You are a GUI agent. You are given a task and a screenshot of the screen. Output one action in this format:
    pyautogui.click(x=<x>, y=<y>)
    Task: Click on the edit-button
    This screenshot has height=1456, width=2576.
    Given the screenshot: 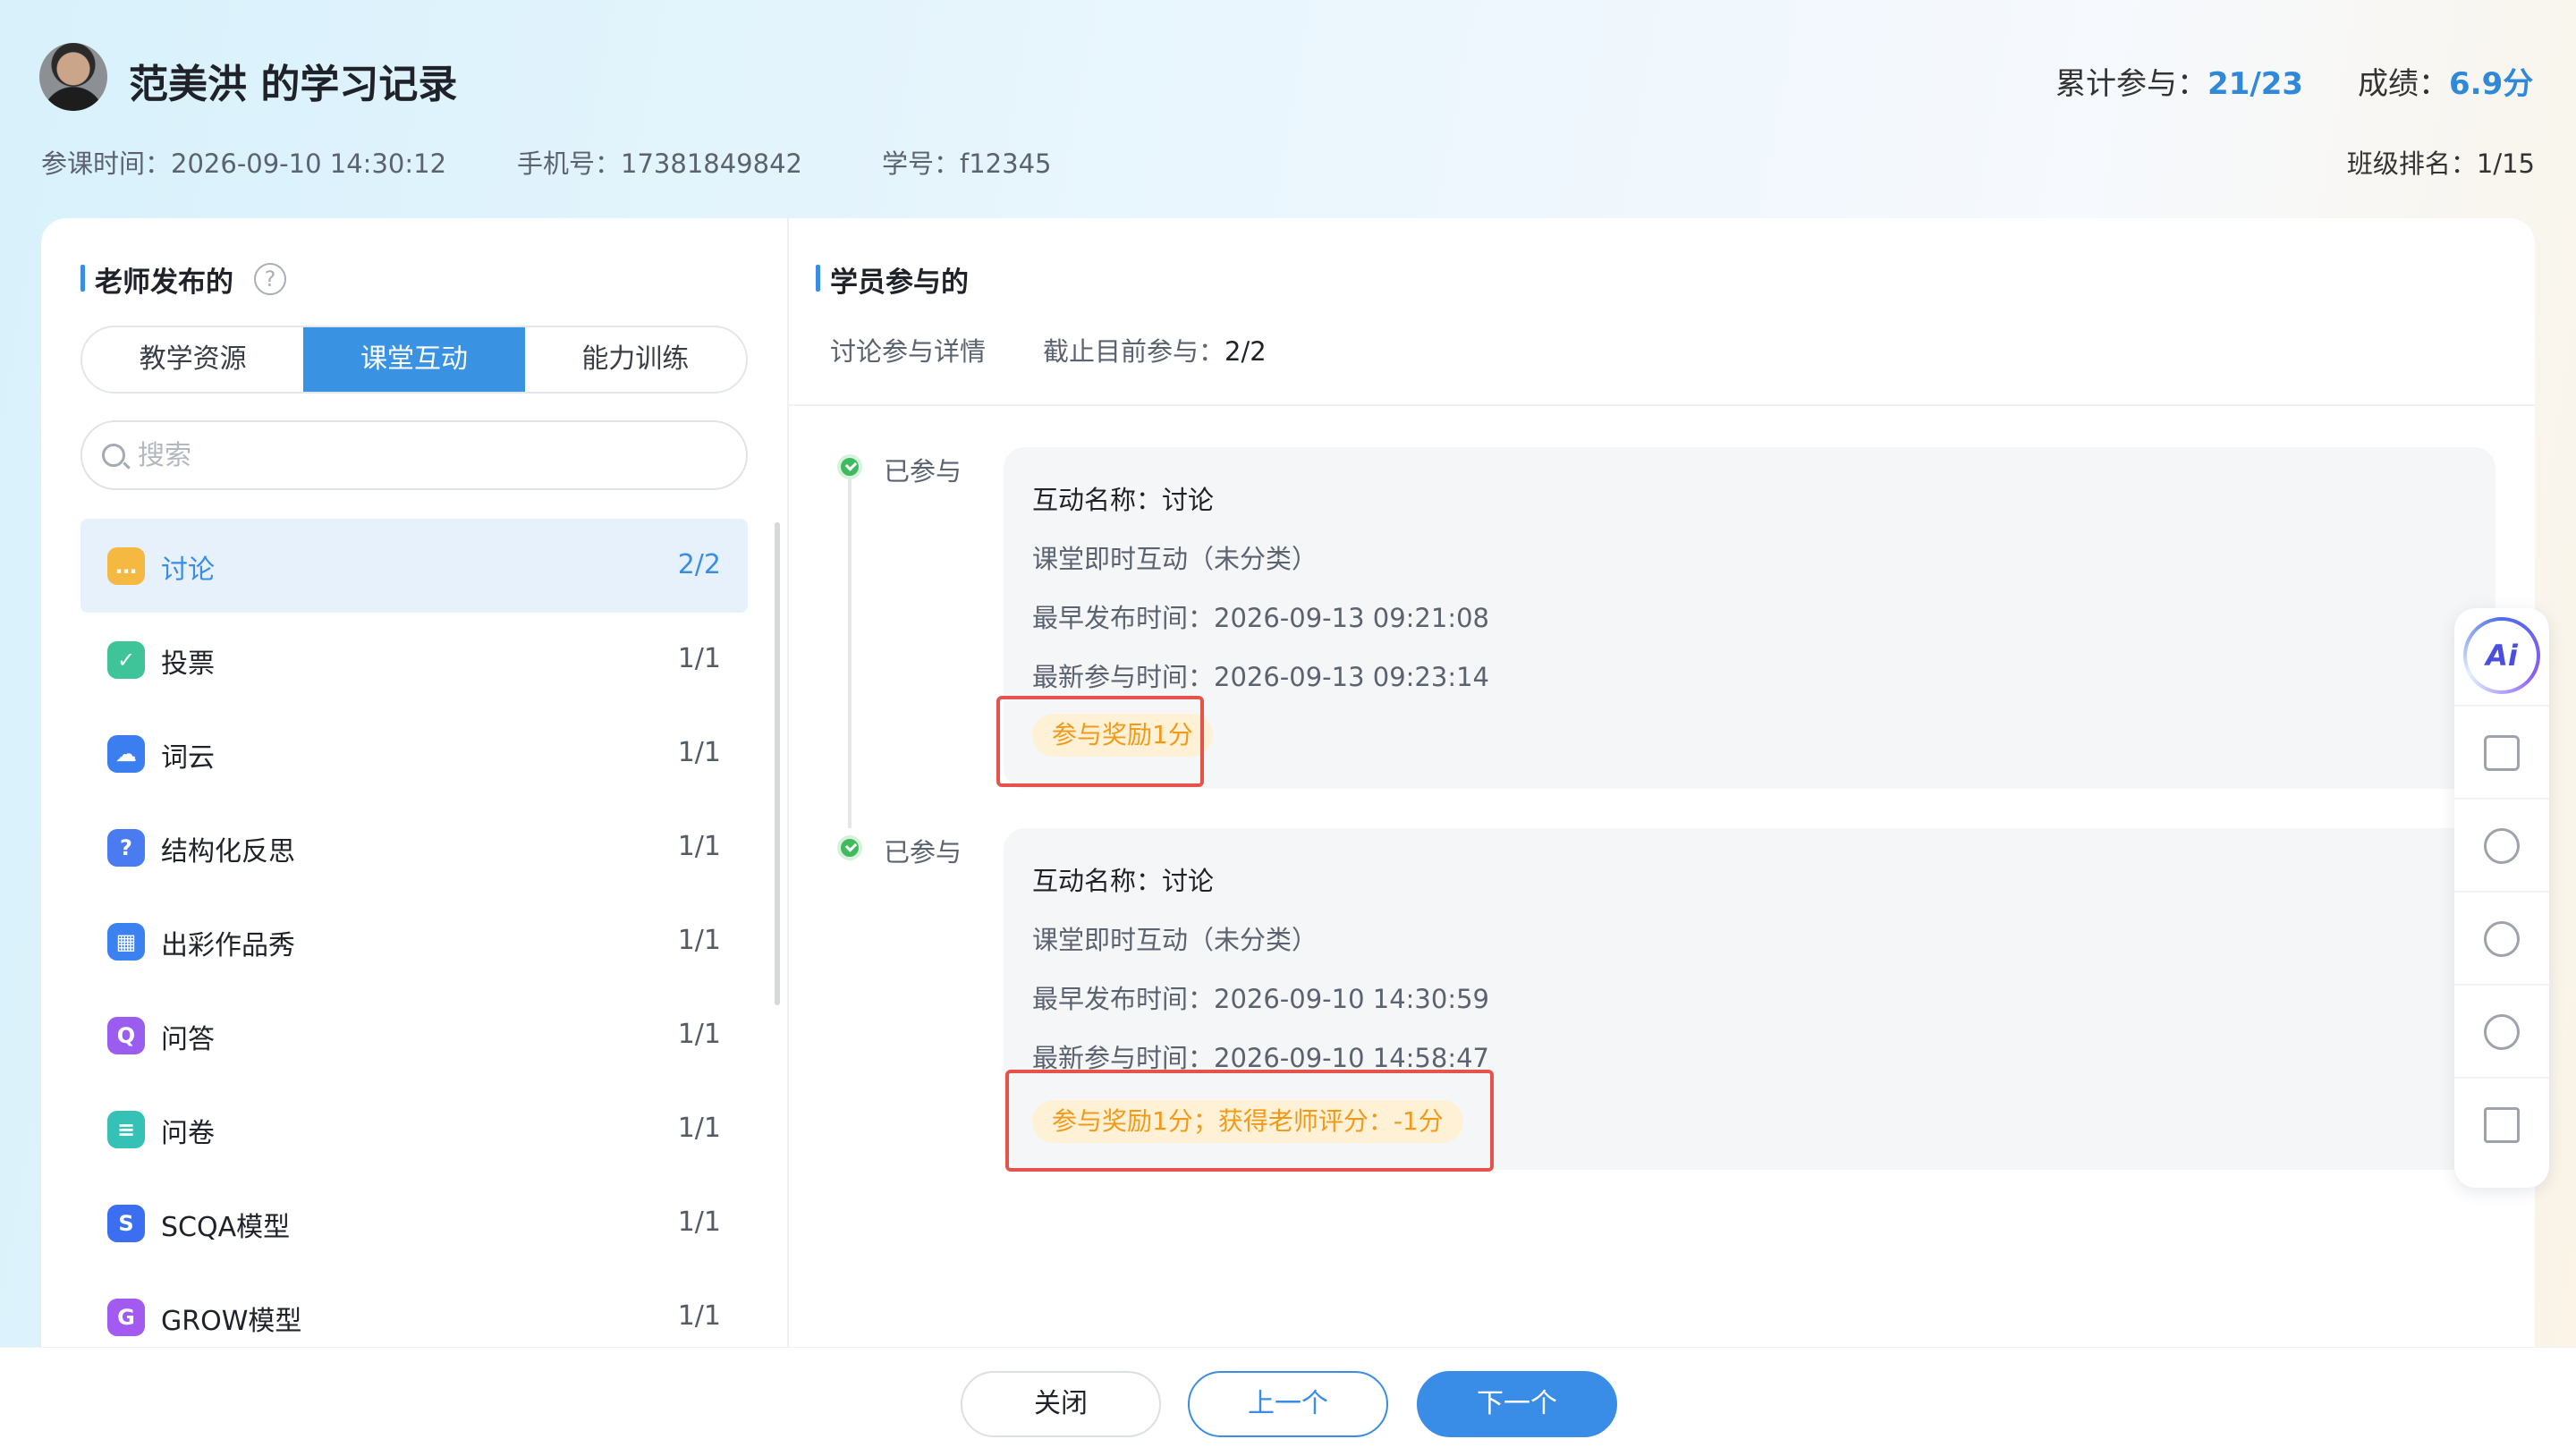 What is the action you would take?
    pyautogui.click(x=2501, y=1123)
    